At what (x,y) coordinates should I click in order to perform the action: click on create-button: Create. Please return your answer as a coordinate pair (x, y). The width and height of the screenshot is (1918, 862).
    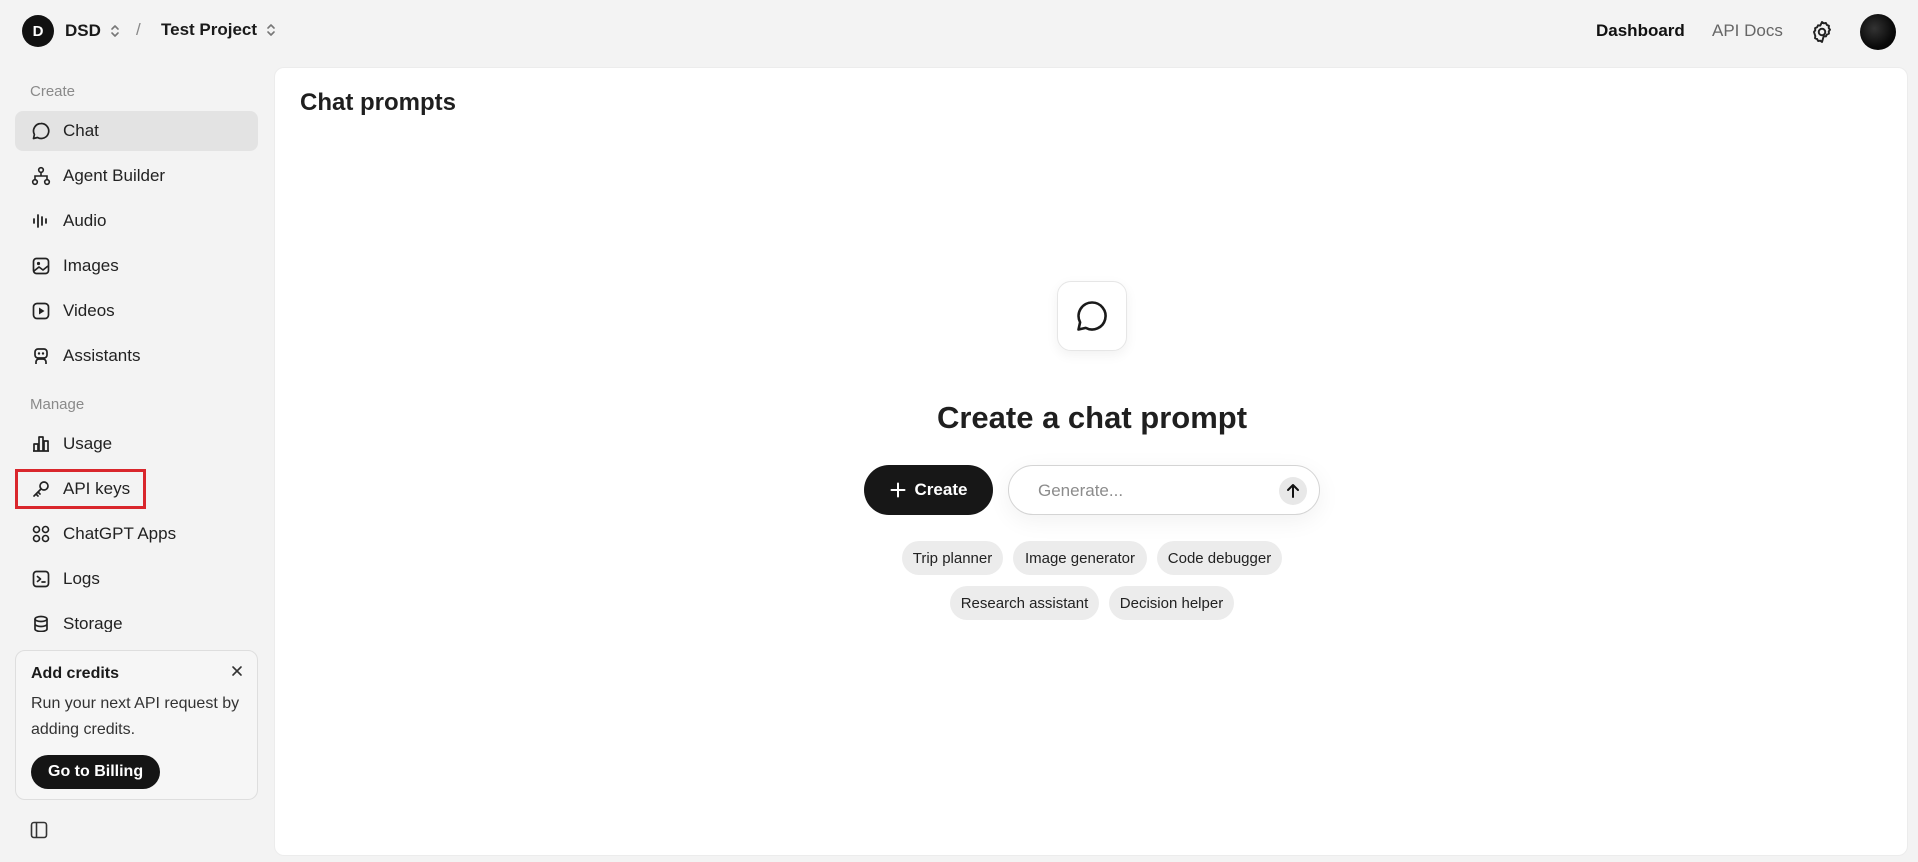
    Looking at the image, I should click on (928, 490).